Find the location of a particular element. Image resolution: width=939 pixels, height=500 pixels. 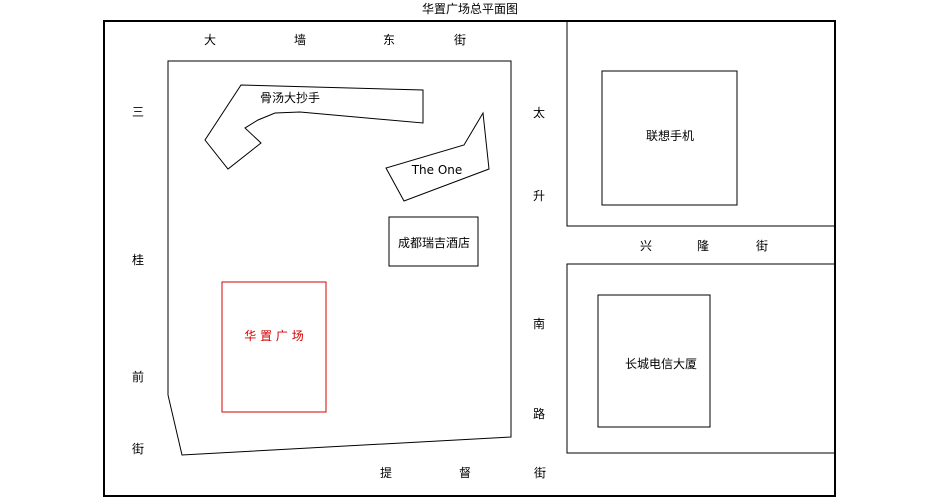

label-huazhi: 华 置 广 场 is located at coordinates (273, 336).